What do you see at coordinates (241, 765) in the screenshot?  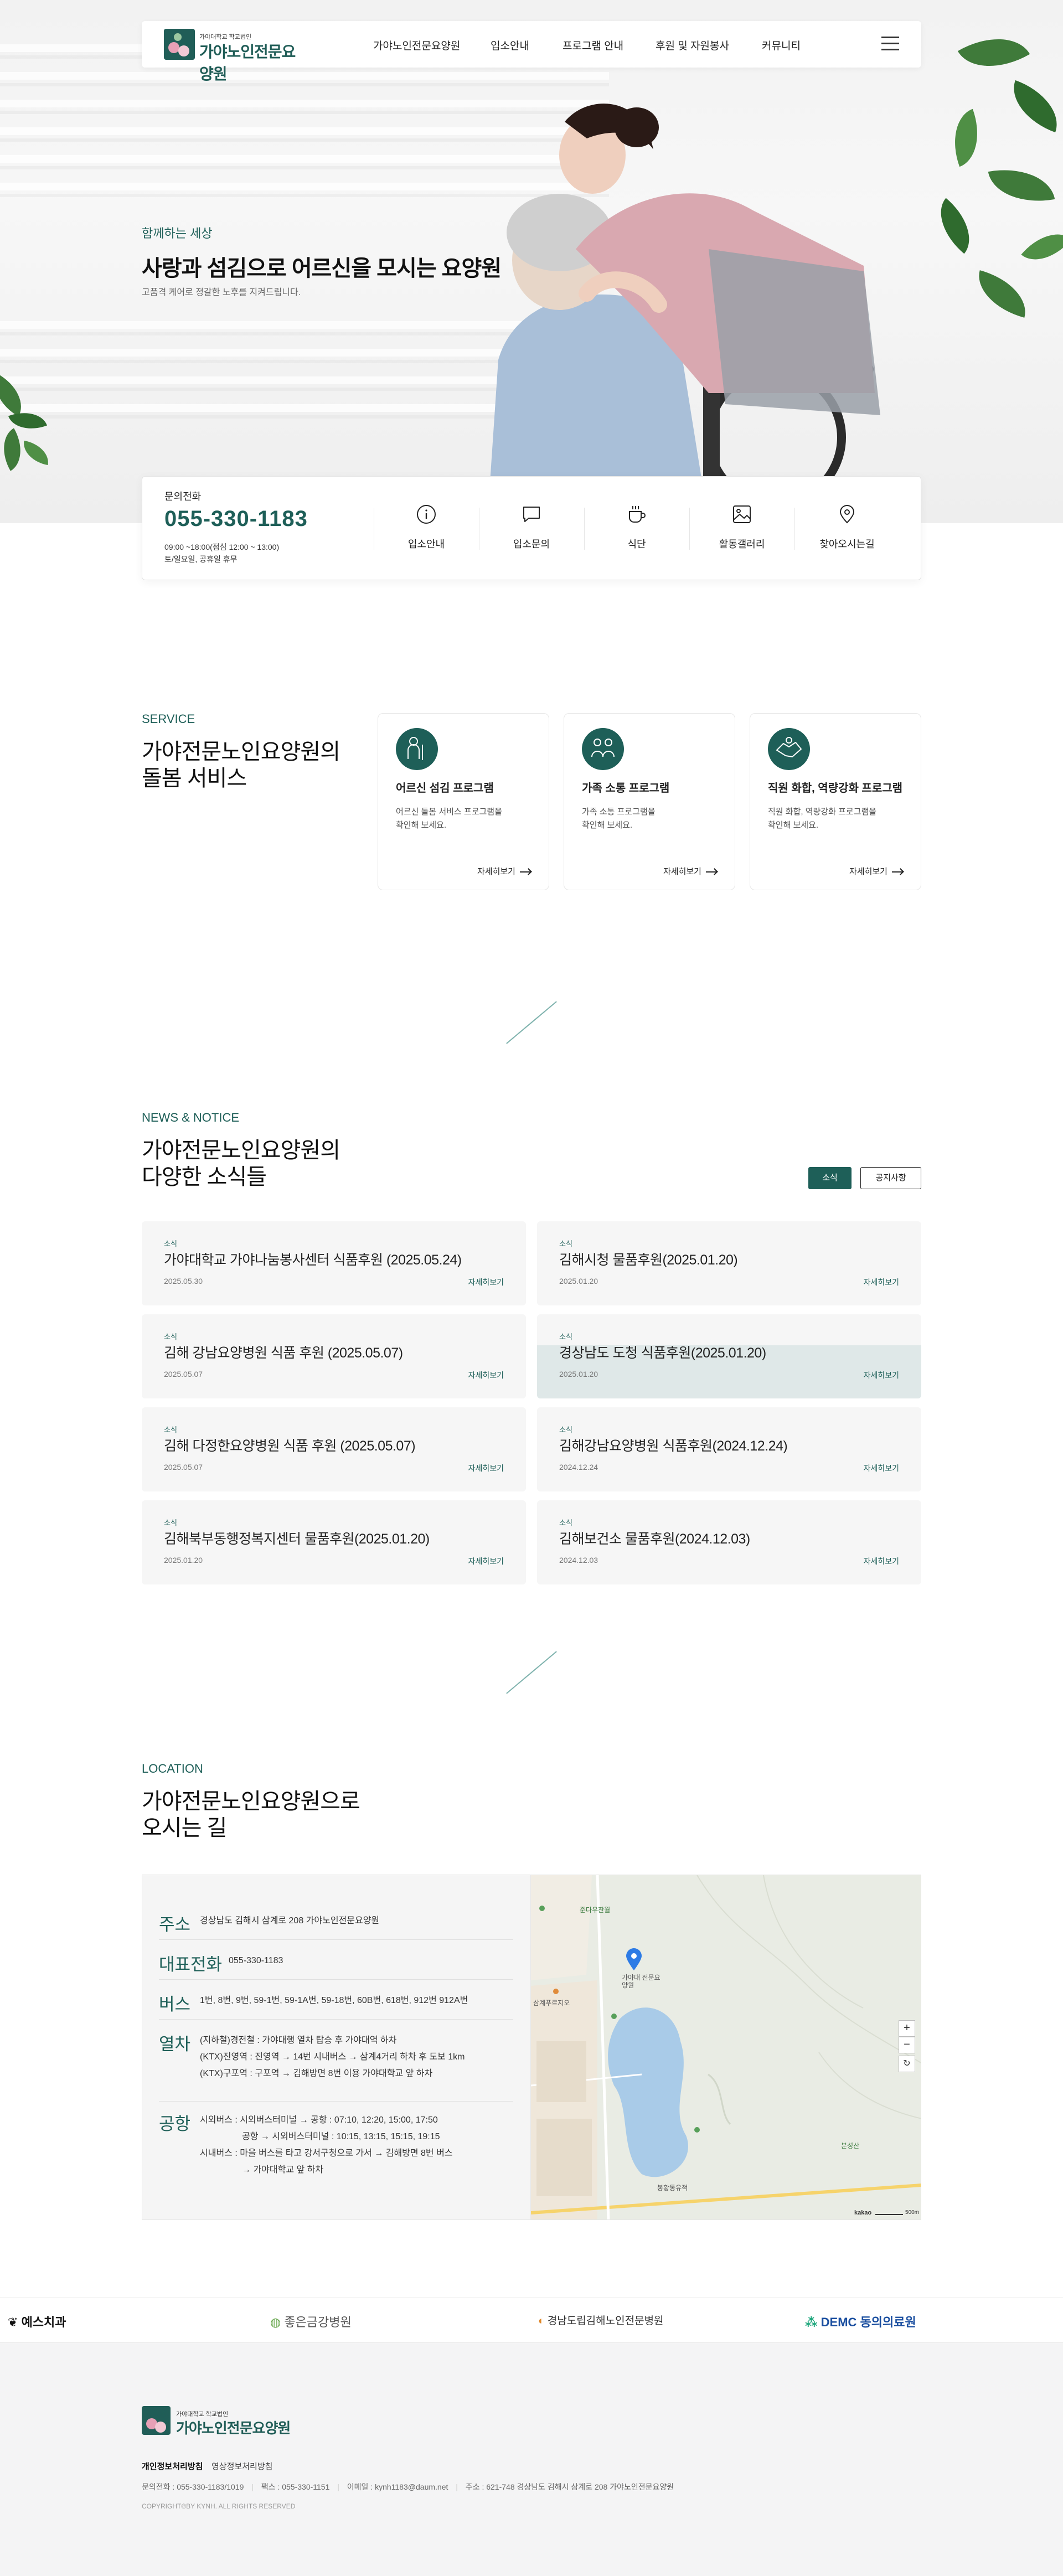 I see `service-title: 가야전문노인요양원의 돌봄 서비스` at bounding box center [241, 765].